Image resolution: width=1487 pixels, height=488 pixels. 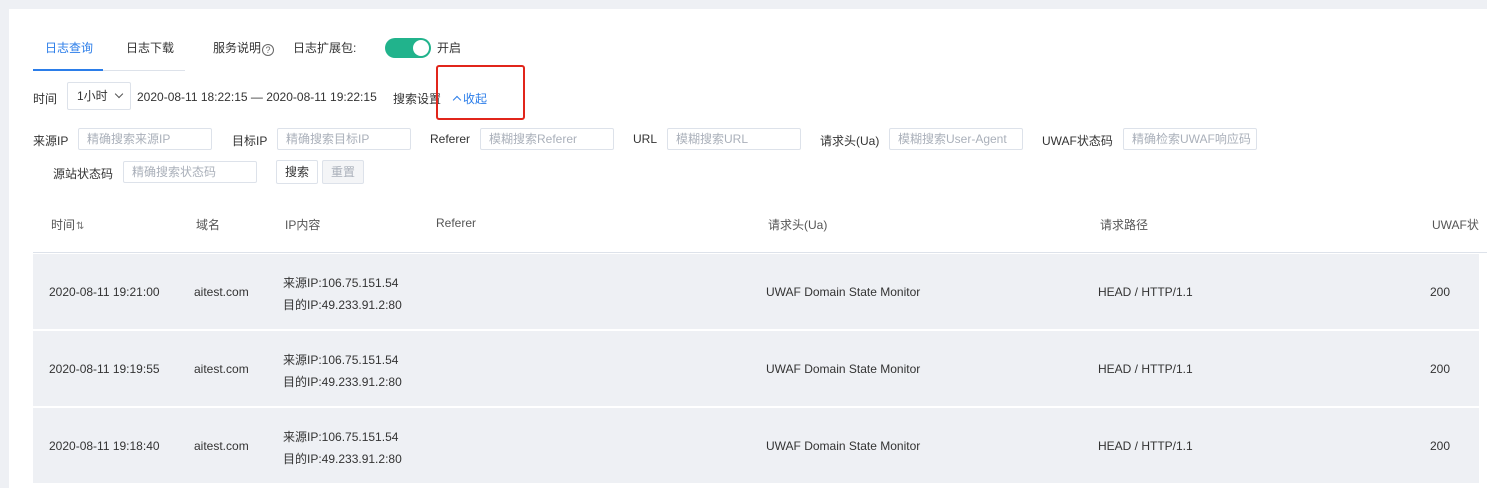 What do you see at coordinates (734, 139) in the screenshot?
I see `url-input` at bounding box center [734, 139].